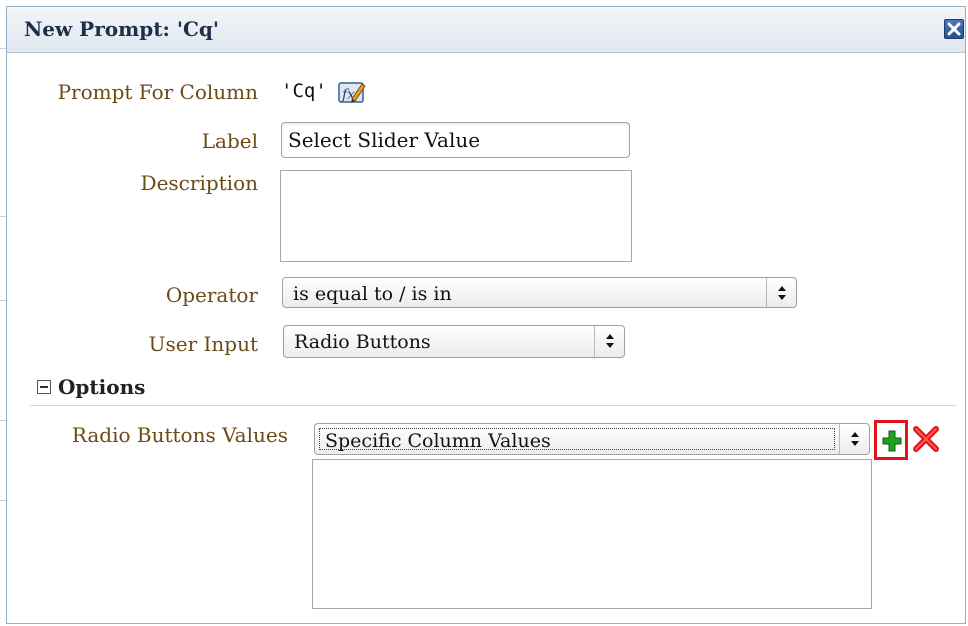  Describe the element at coordinates (44, 387) in the screenshot. I see `options-collapse-toggle` at that location.